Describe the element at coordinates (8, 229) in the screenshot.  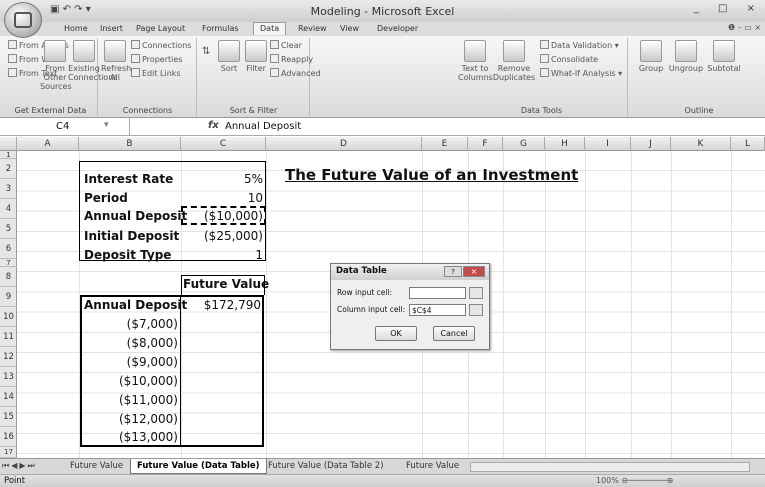
I see `row-header: 5` at that location.